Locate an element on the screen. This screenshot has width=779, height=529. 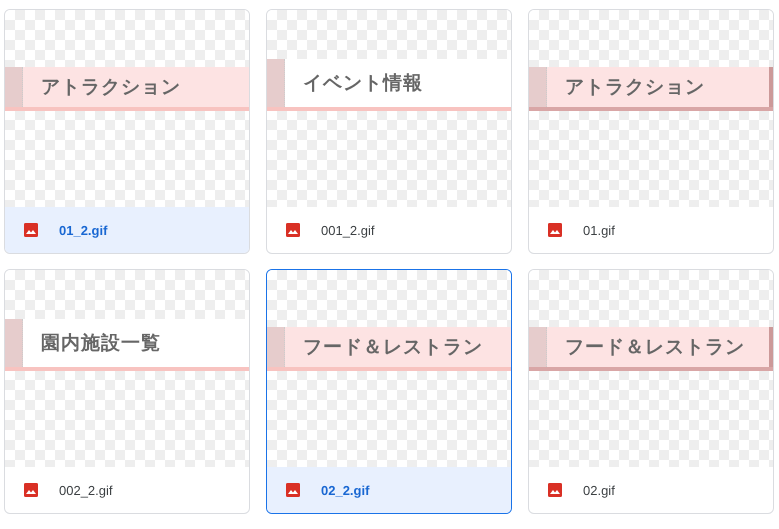
file-name: 01_2.gif is located at coordinates (83, 230).